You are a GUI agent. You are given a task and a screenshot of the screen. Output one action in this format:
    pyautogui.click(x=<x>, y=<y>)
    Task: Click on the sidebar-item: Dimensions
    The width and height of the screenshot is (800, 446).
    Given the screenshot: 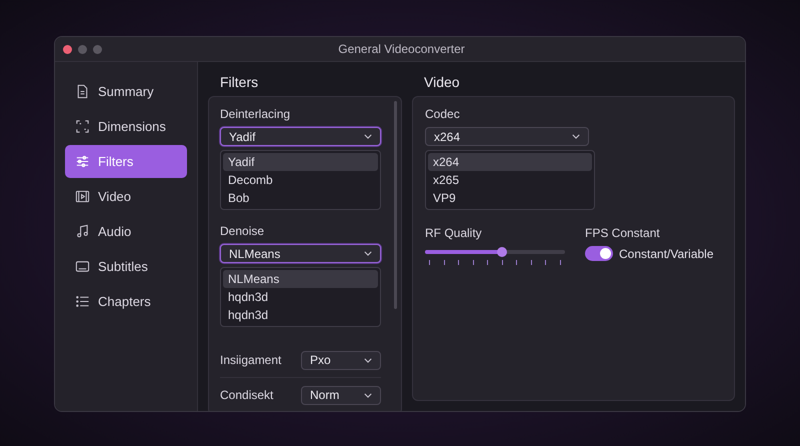 What is the action you would take?
    pyautogui.click(x=126, y=126)
    